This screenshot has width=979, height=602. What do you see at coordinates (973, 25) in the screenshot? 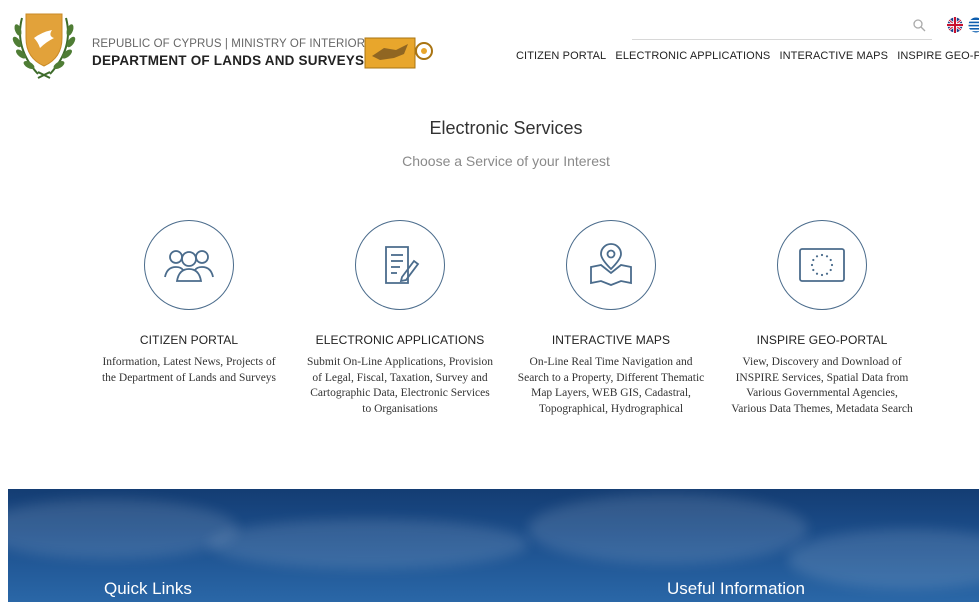
I see `greek-flag-icon` at bounding box center [973, 25].